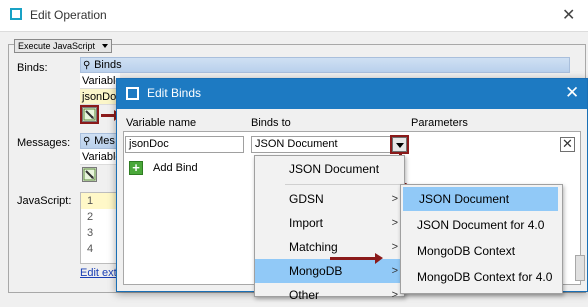  Describe the element at coordinates (68, 15) in the screenshot. I see `window-title: Edit Operation` at that location.